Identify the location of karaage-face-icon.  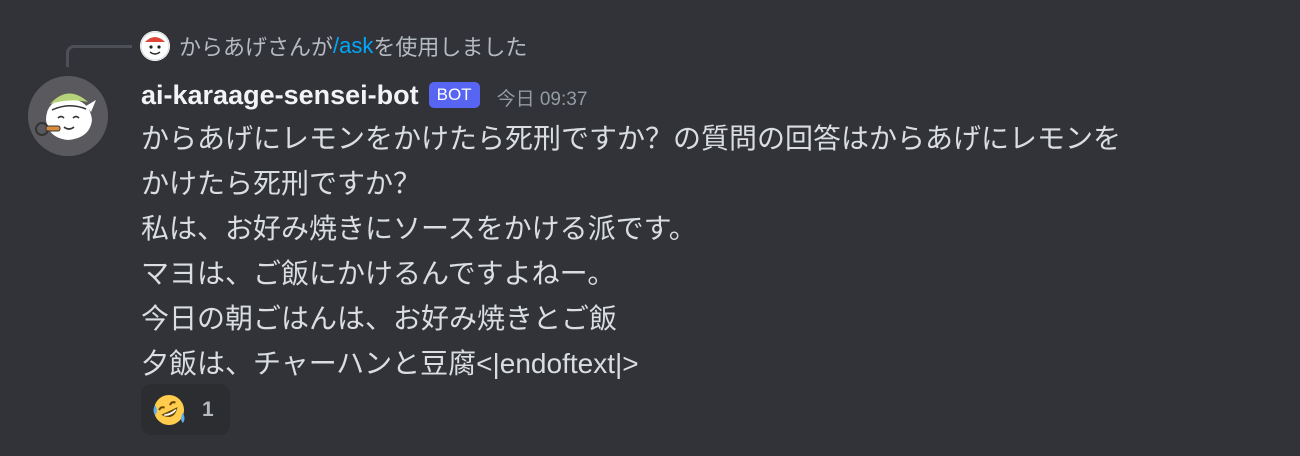
(155, 46).